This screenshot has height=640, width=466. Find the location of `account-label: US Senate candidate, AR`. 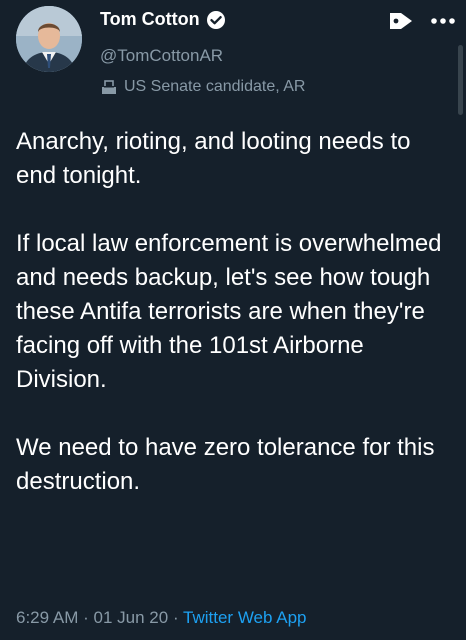

account-label: US Senate candidate, AR is located at coordinates (202, 87).